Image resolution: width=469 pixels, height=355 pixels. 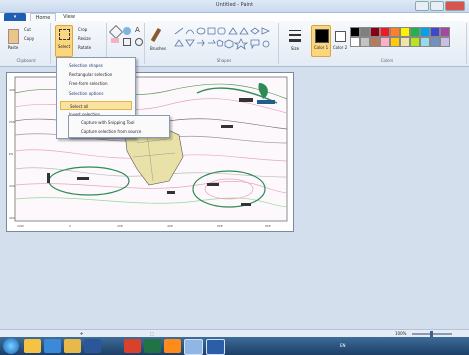 What do you see at coordinates (96, 105) in the screenshot?
I see `menu-item-select-all: Select all` at bounding box center [96, 105].